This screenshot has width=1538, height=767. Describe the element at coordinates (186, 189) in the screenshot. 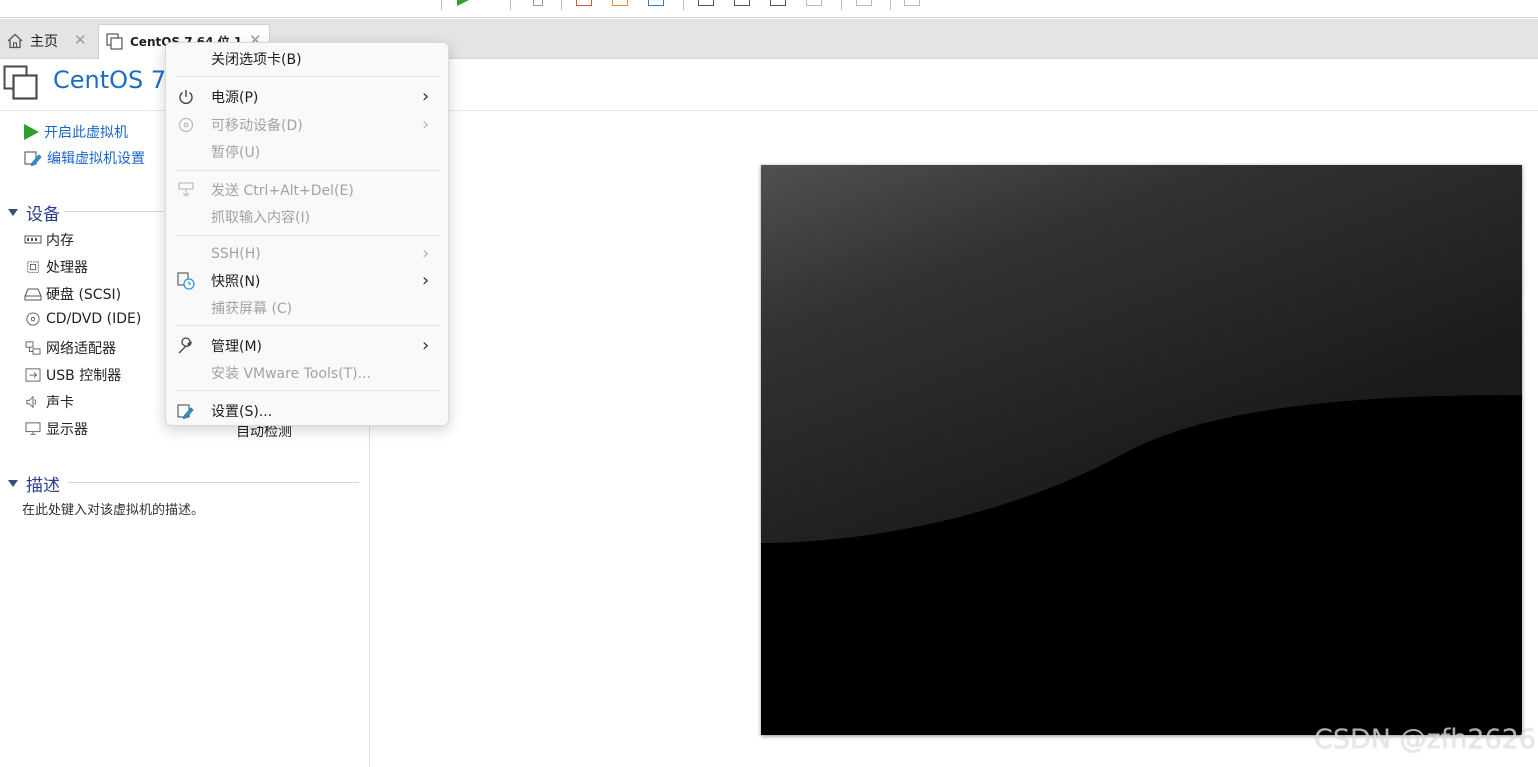

I see `ctrl-alt-del-icon` at that location.